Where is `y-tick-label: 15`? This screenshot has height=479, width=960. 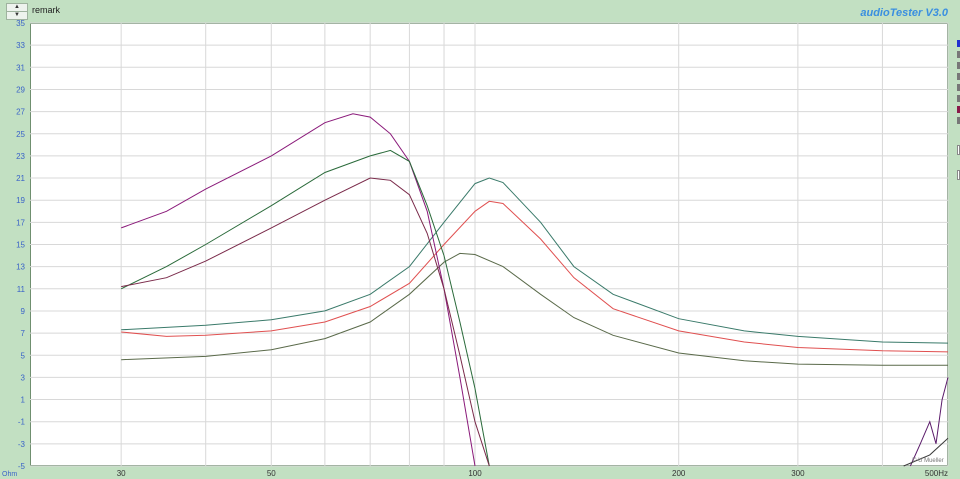
y-tick-label: 15 is located at coordinates (20, 245).